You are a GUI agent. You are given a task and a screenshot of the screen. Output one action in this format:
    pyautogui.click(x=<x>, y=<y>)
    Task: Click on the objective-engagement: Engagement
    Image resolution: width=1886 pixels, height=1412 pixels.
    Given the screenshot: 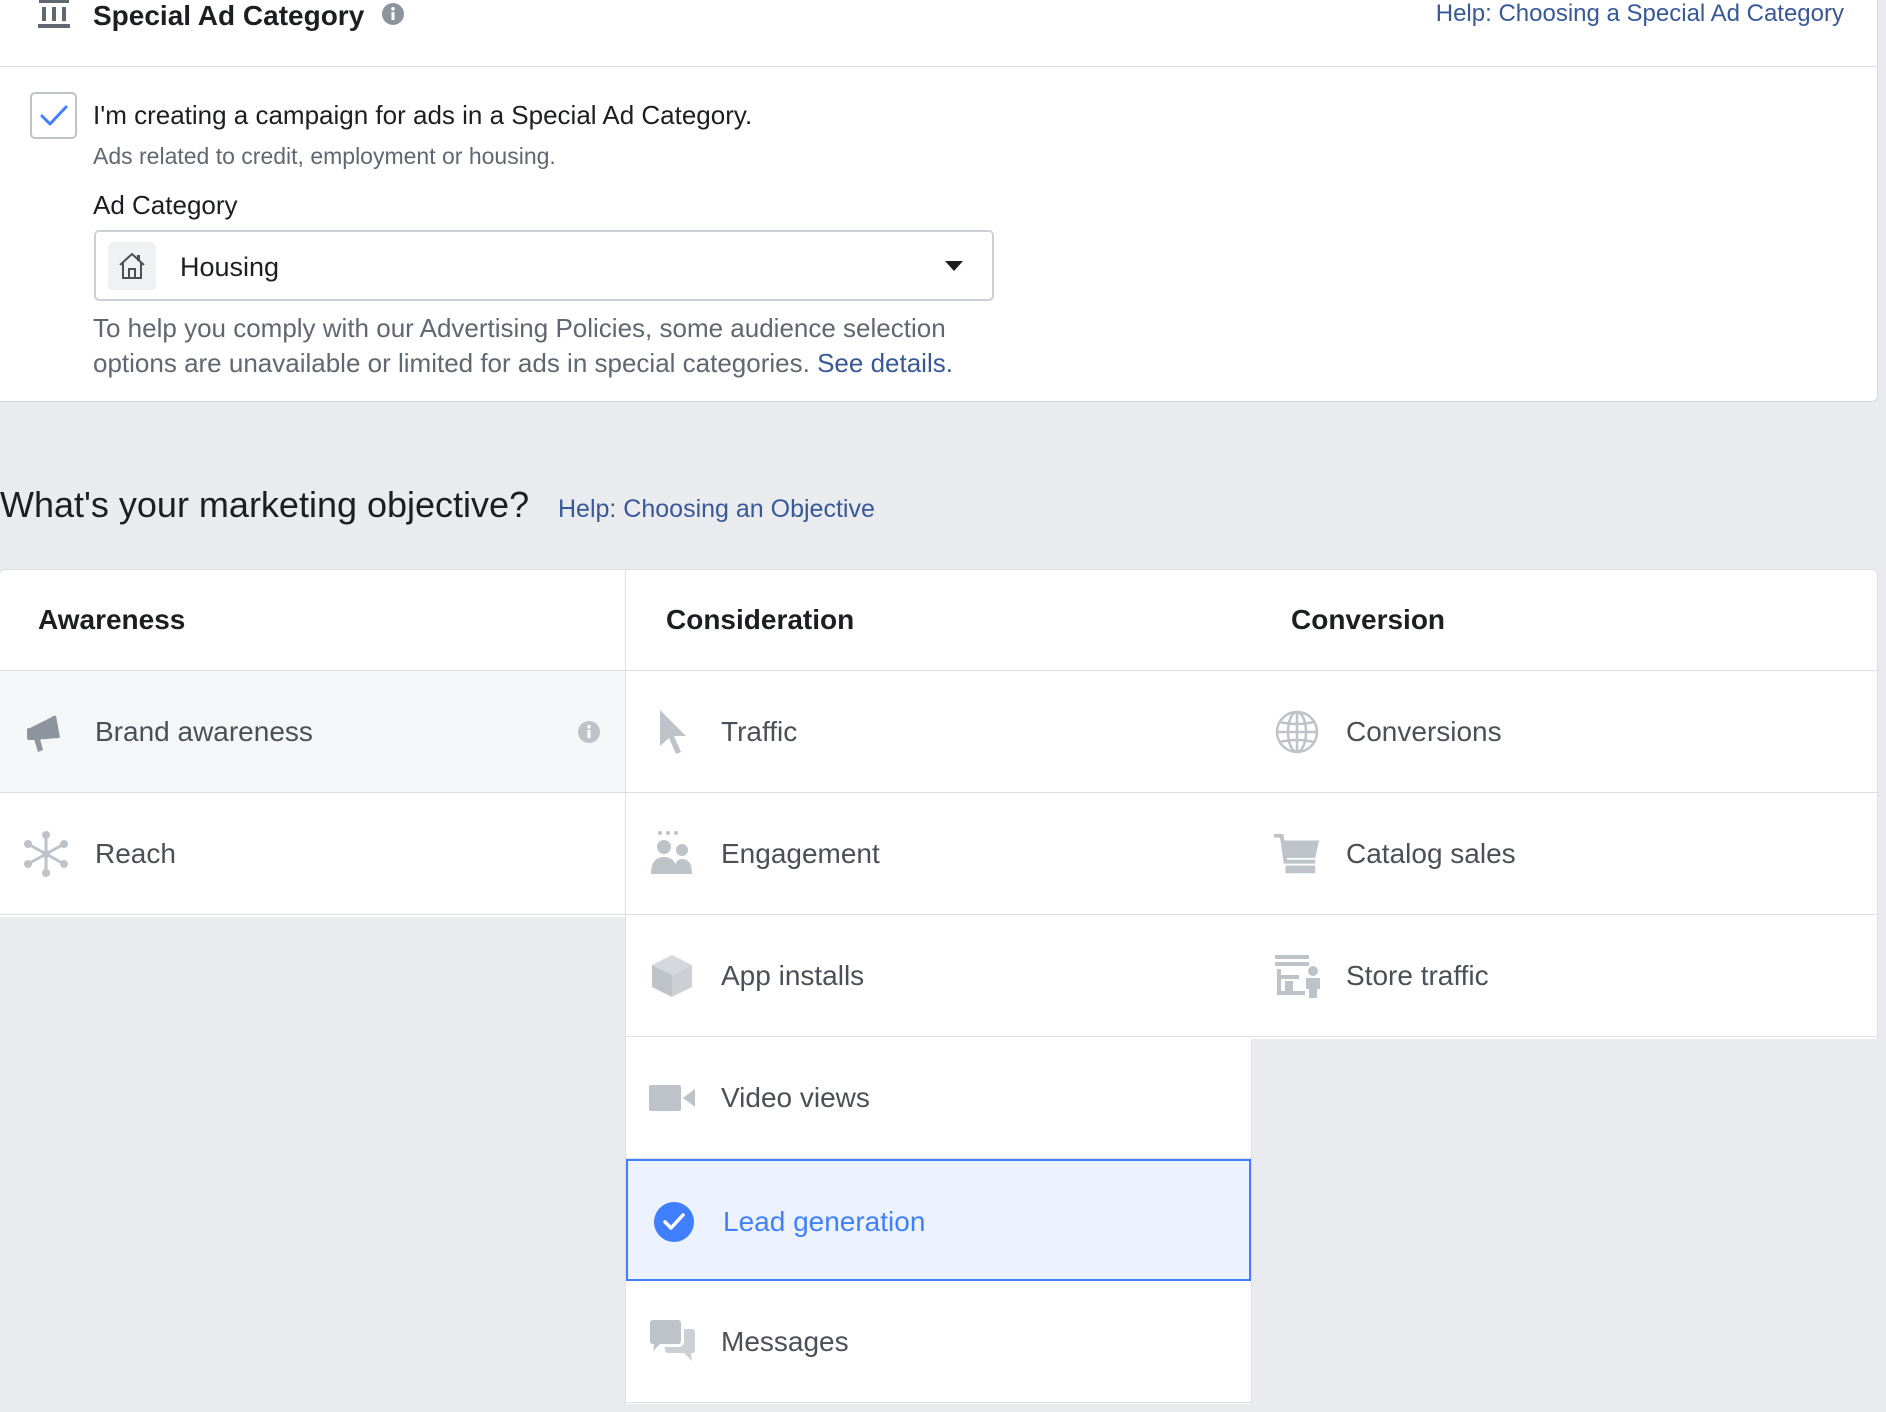 What is the action you would take?
    pyautogui.click(x=938, y=854)
    